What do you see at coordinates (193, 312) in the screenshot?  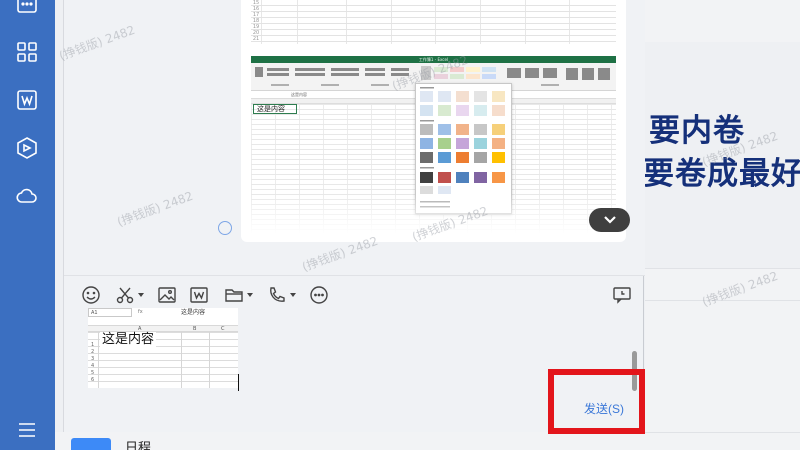 I see `formula-value: 这是内容` at bounding box center [193, 312].